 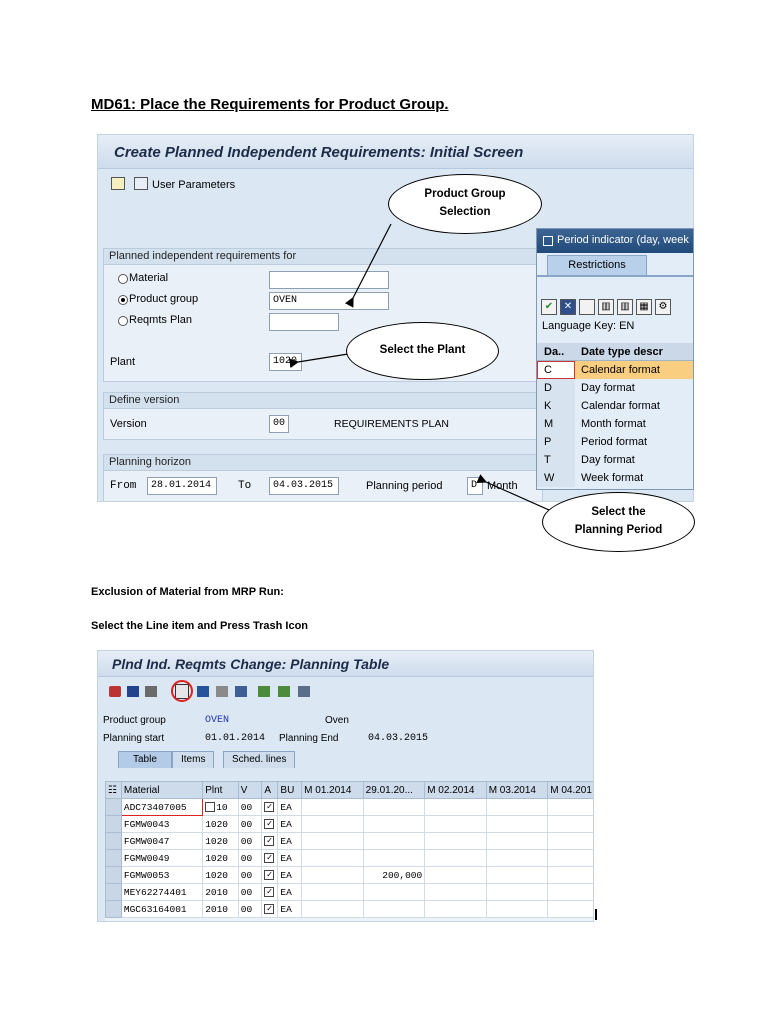 I want to click on planning-start-label: Planning start, so click(x=134, y=738).